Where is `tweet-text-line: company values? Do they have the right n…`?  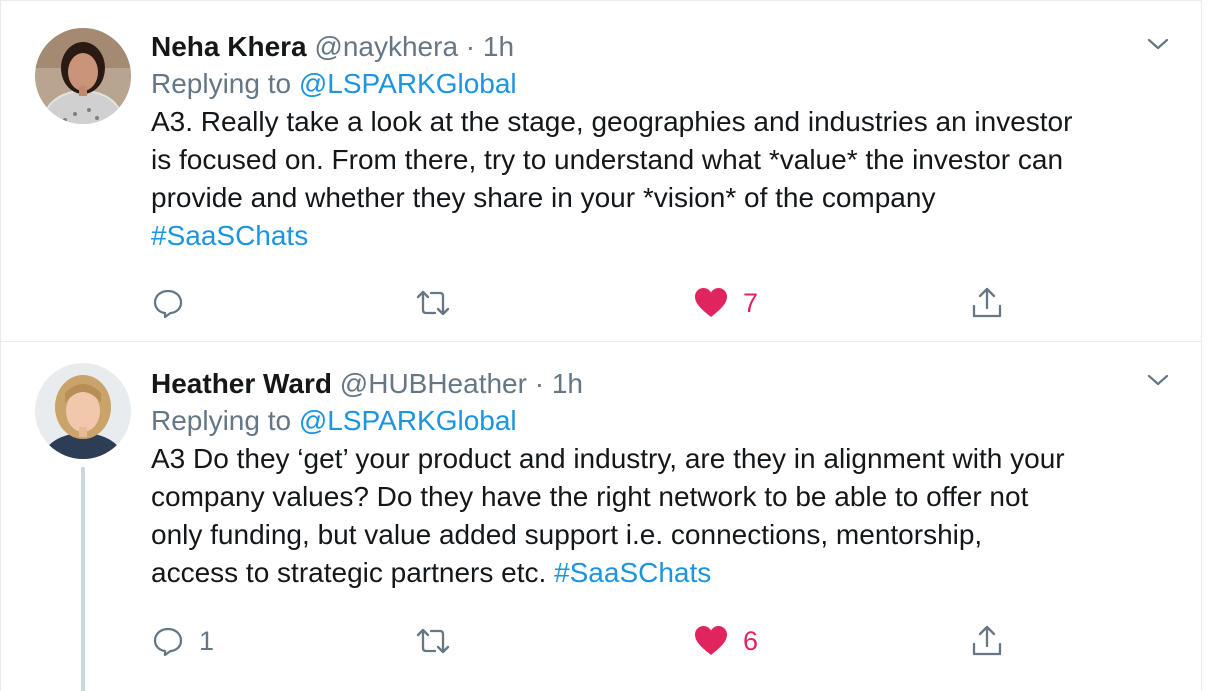
tweet-text-line: company values? Do they have the right n… is located at coordinates (590, 496).